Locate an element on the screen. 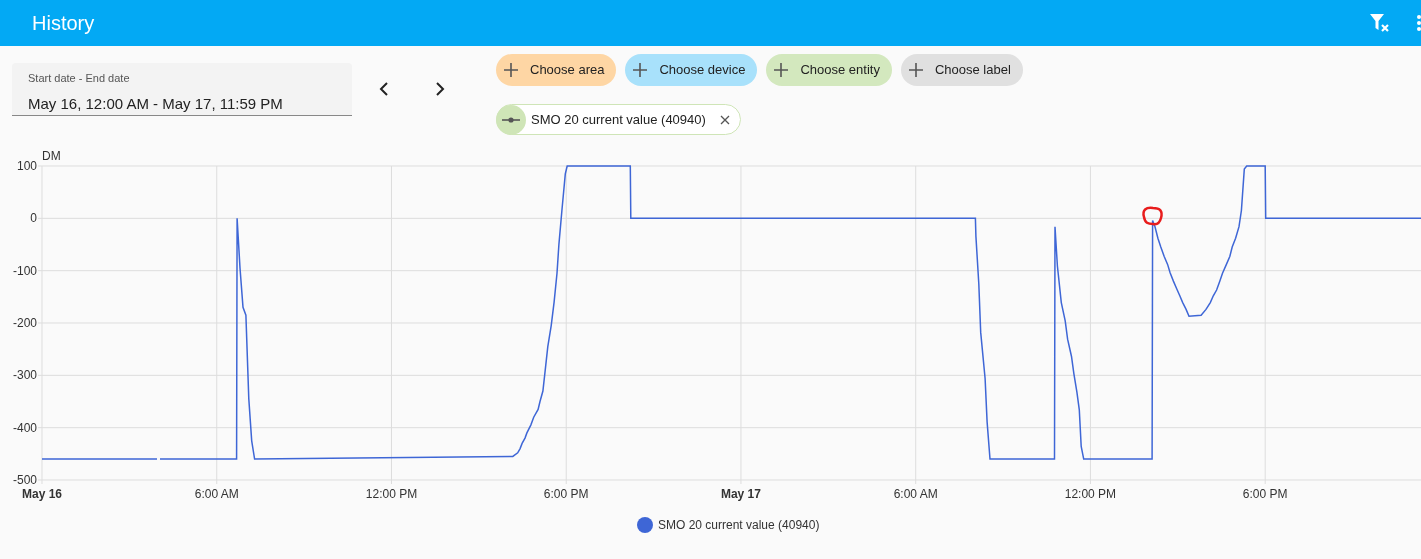  target-picker-chip: Choose device is located at coordinates (691, 70).